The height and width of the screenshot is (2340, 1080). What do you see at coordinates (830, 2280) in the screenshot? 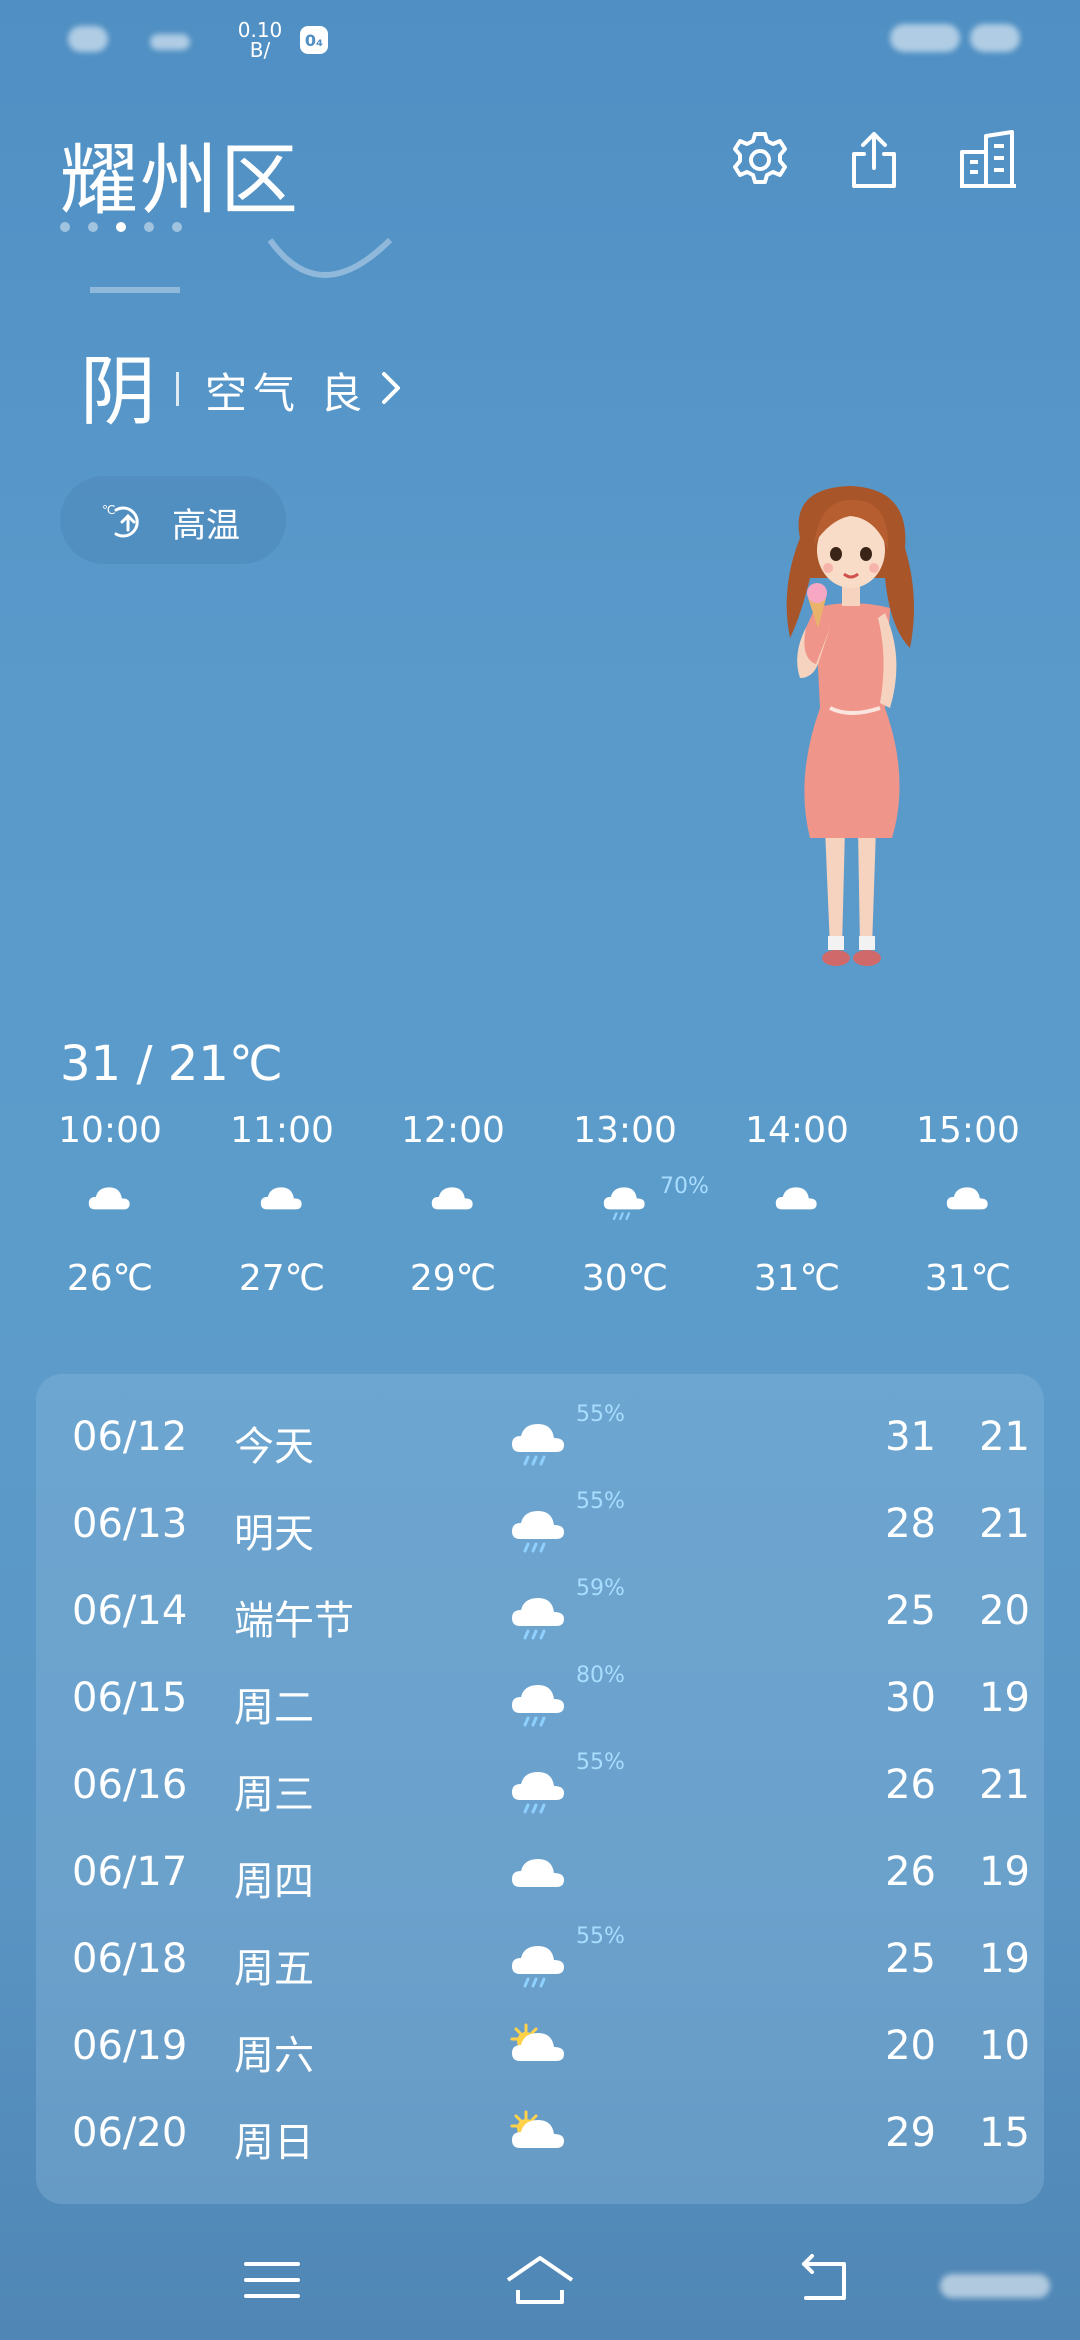
I see `back-icon` at bounding box center [830, 2280].